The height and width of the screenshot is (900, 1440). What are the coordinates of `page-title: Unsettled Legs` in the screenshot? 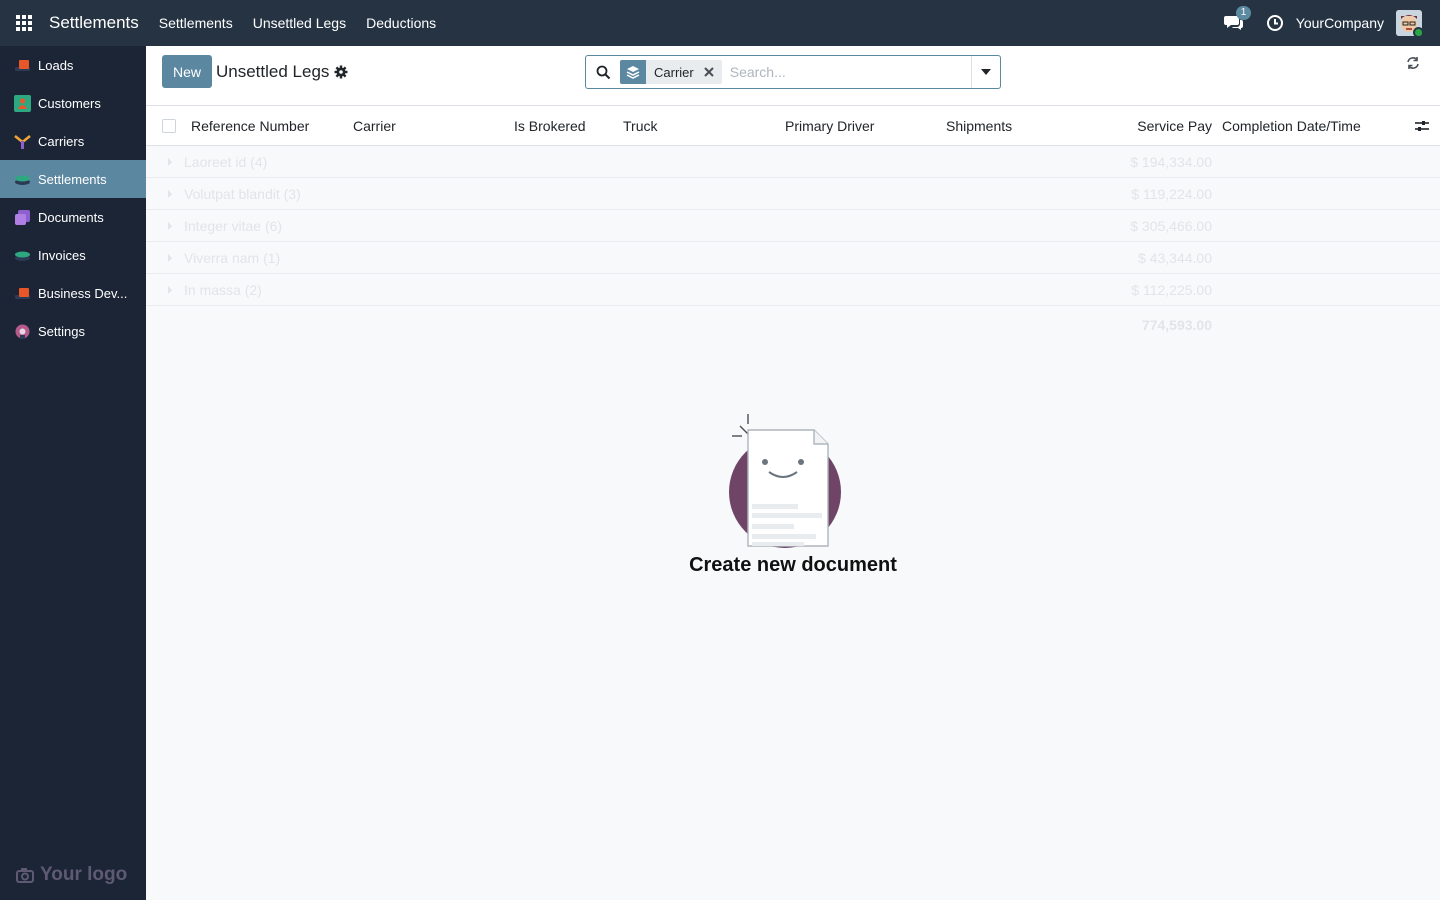 It's located at (273, 71).